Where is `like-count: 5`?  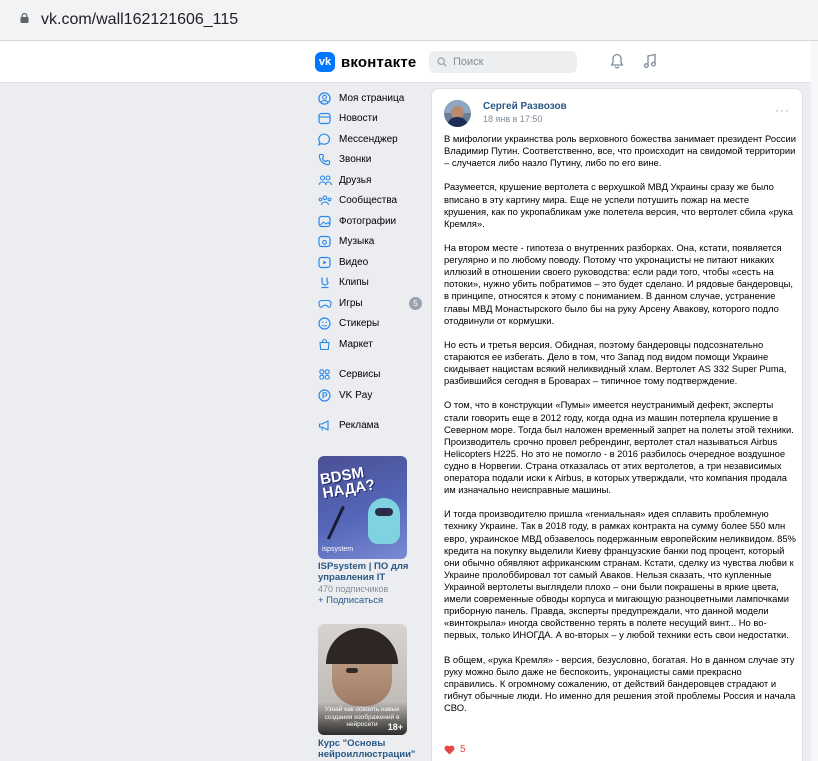 like-count: 5 is located at coordinates (463, 749).